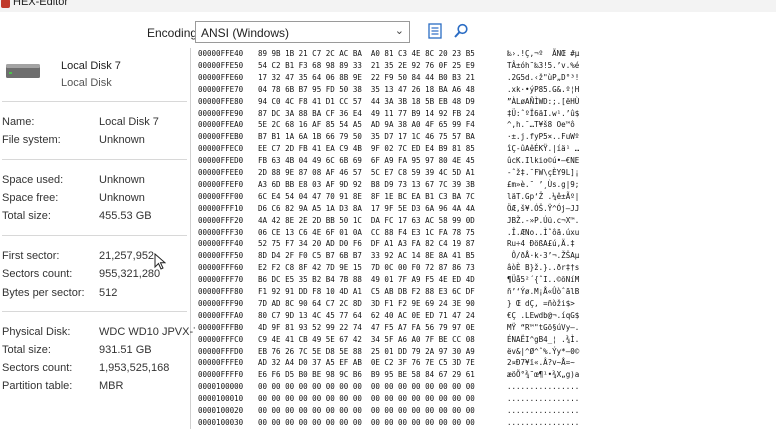 The width and height of the screenshot is (776, 429). I want to click on search-icon, so click(461, 31).